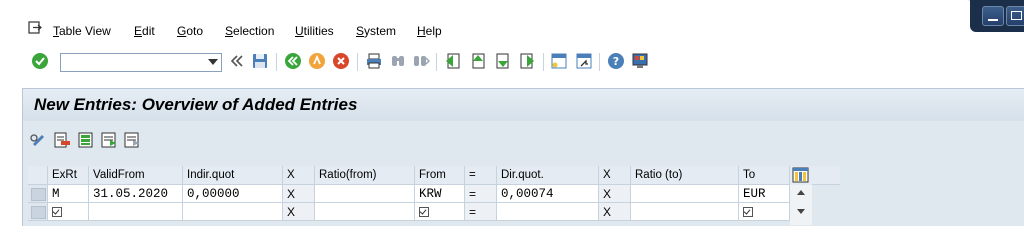  What do you see at coordinates (68, 194) in the screenshot?
I see `cell-exrt: M` at bounding box center [68, 194].